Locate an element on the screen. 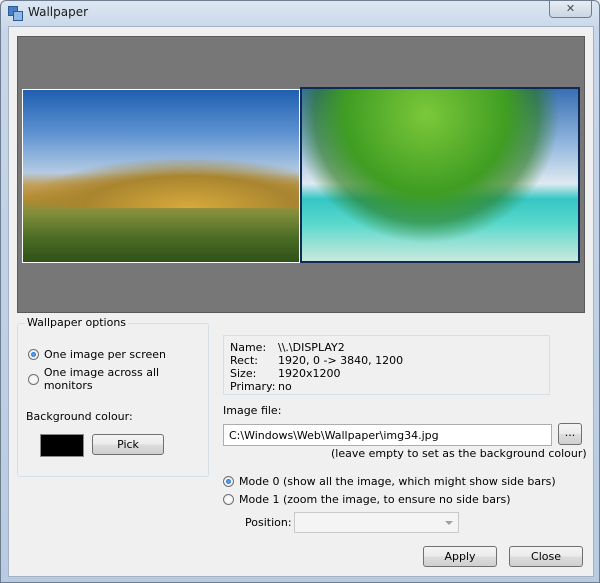 This screenshot has width=600, height=583. apply-button: Apply is located at coordinates (460, 556).